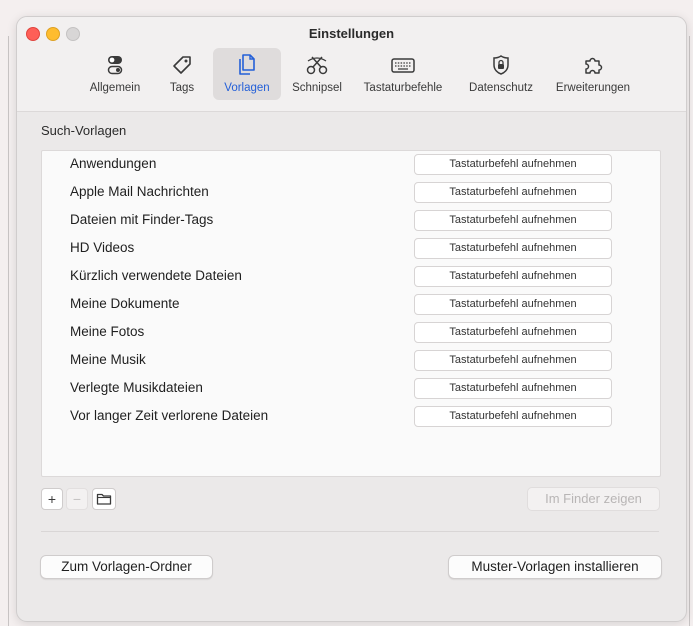  Describe the element at coordinates (555, 567) in the screenshot. I see `install-sample-templates-button: Muster-Vorlagen installieren` at that location.